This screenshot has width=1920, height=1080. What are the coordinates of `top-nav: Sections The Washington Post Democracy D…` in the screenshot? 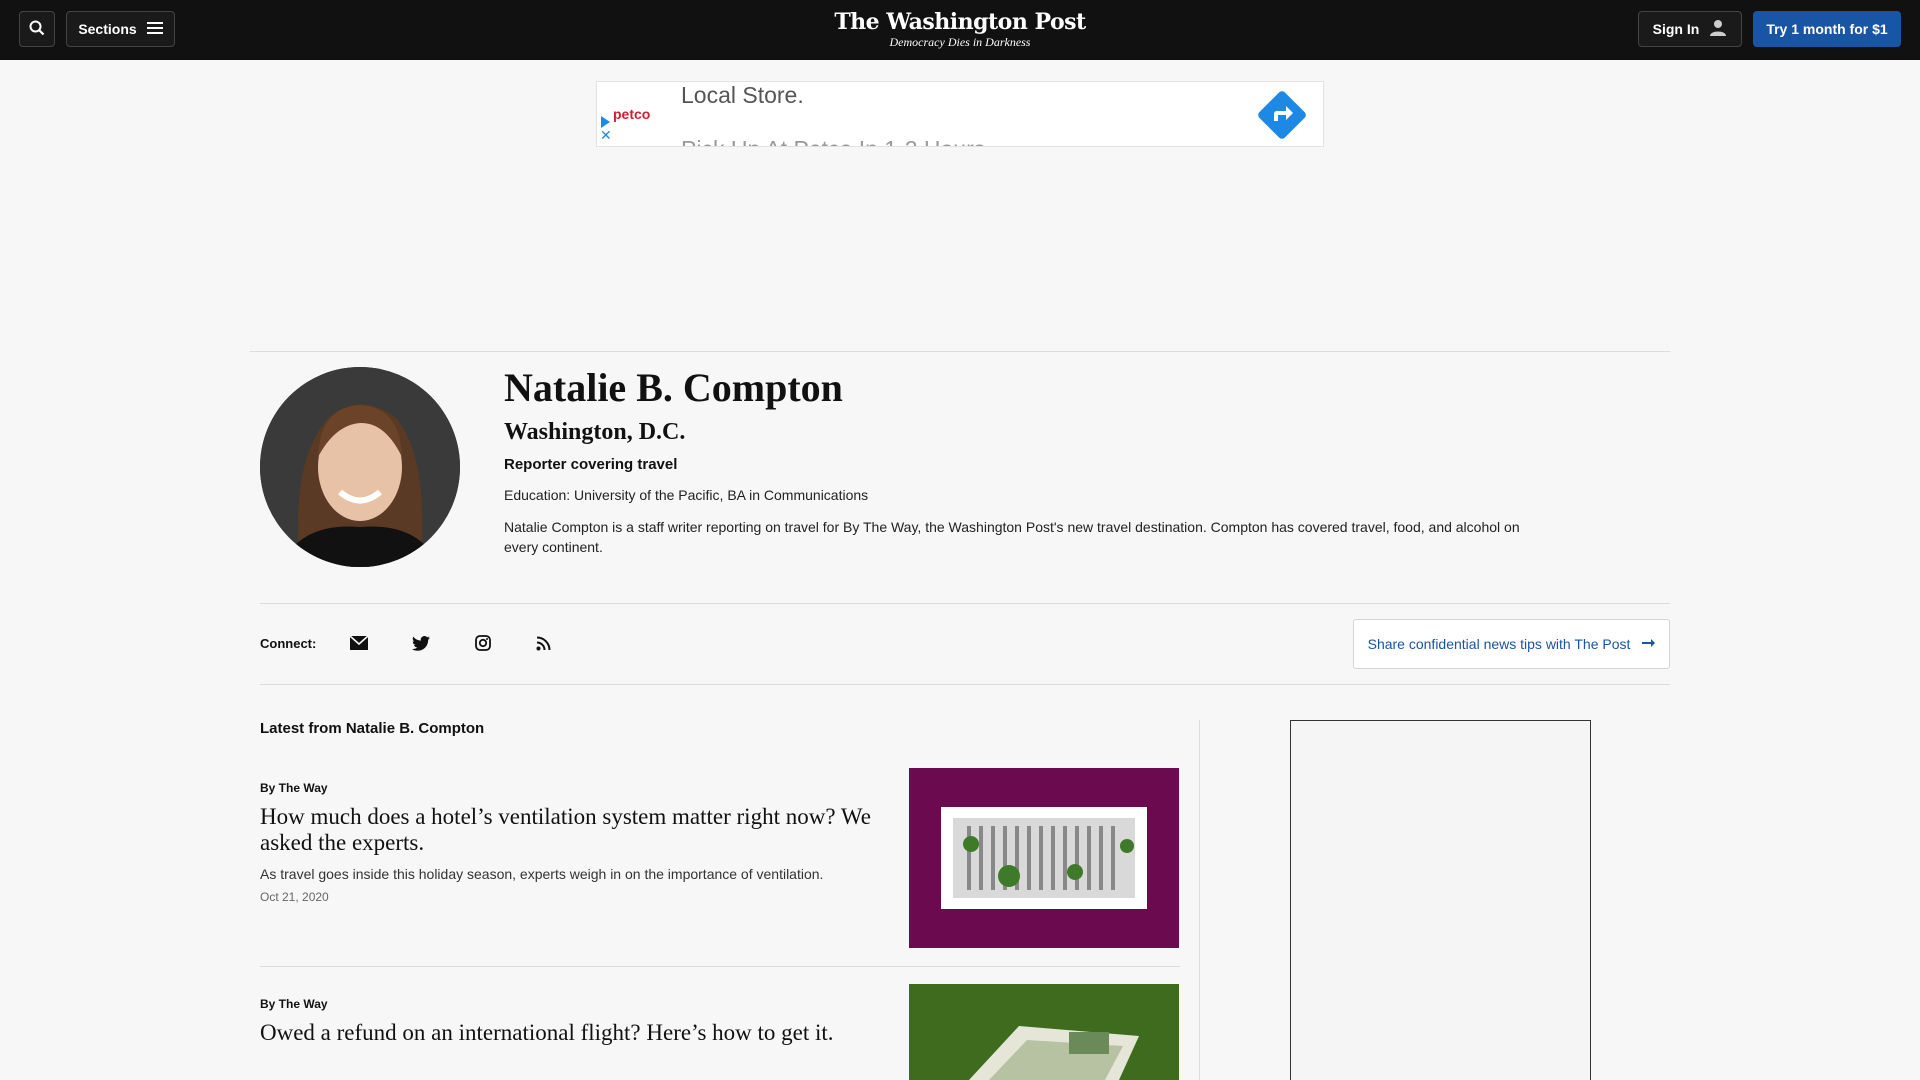 It's located at (960, 30).